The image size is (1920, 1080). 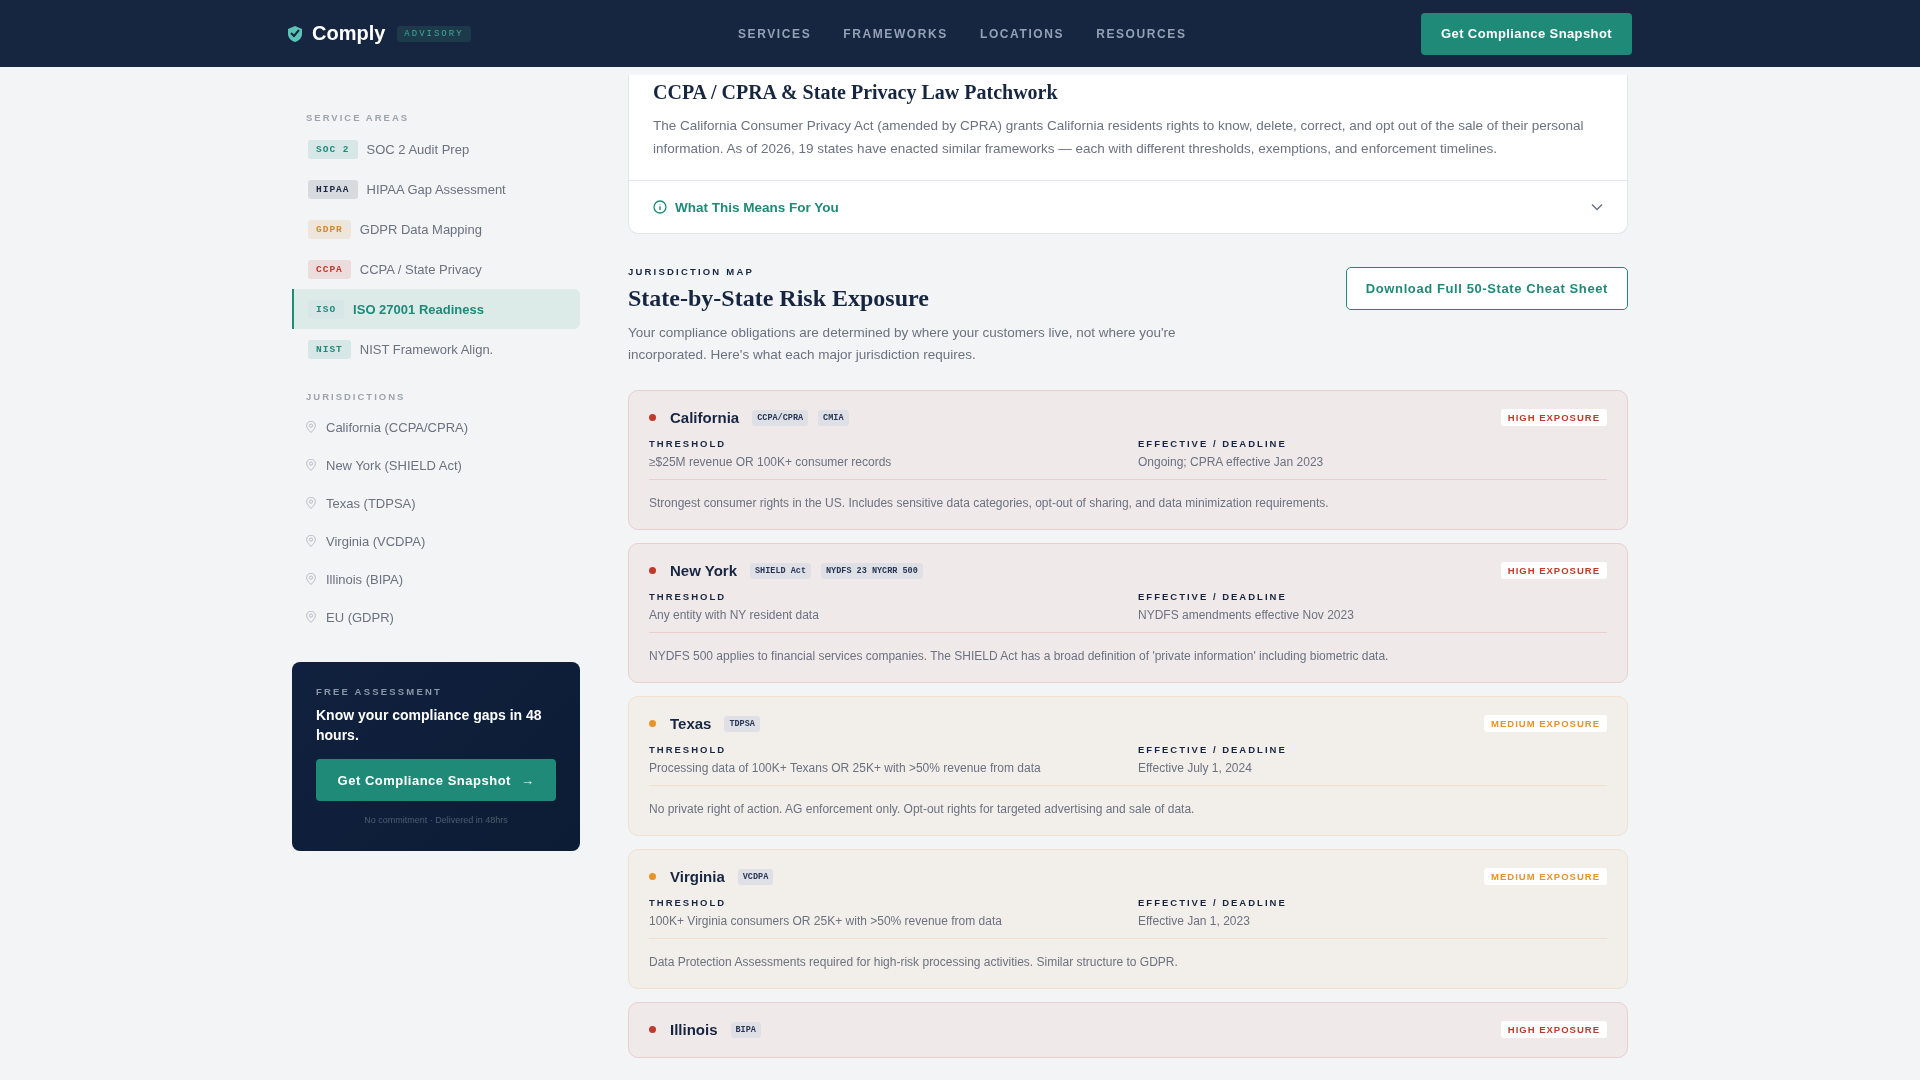 What do you see at coordinates (436, 780) in the screenshot?
I see `snapshot-button: Get Compliance Snapshot →` at bounding box center [436, 780].